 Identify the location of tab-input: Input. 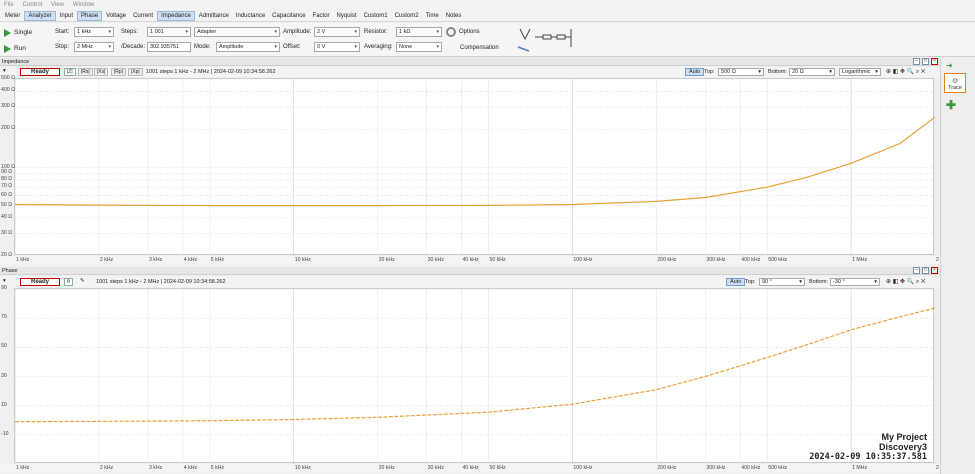
(66, 16).